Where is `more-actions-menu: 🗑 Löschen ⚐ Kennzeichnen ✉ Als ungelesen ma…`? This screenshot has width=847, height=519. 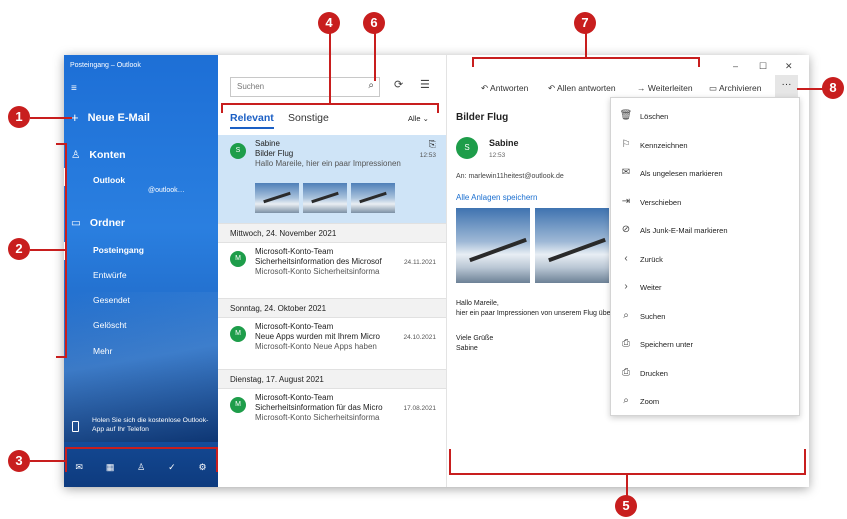 more-actions-menu: 🗑 Löschen ⚐ Kennzeichnen ✉ Als ungelesen ma… is located at coordinates (705, 256).